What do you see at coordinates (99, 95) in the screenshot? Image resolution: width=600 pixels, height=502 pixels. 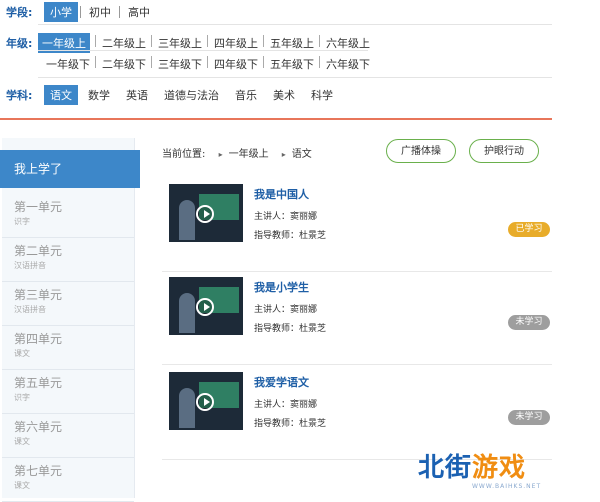 I see `subject-option-math: 数学` at bounding box center [99, 95].